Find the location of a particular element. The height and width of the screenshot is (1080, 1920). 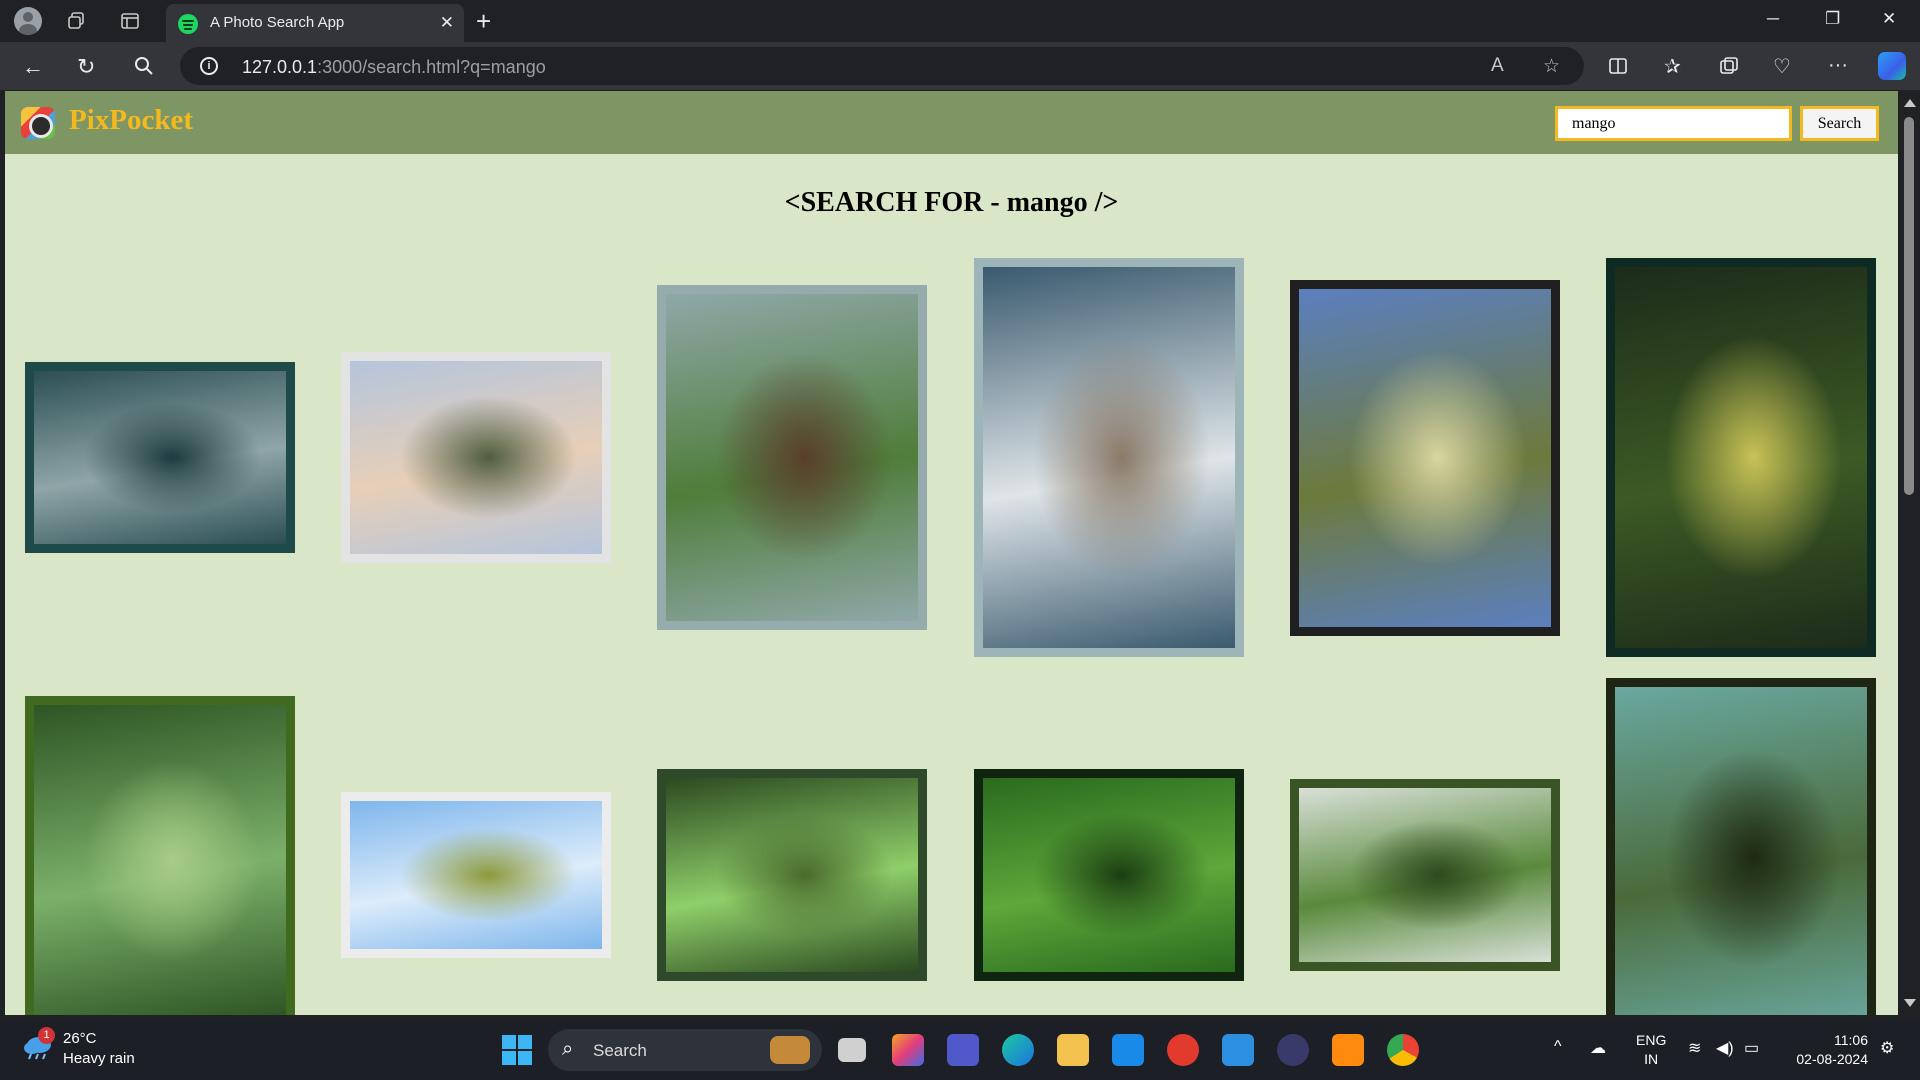

camera-logo-icon is located at coordinates (38, 123).